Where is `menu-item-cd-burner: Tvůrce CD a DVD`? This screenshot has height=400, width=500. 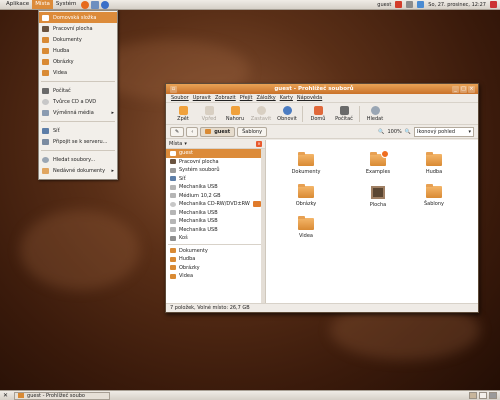 menu-item-cd-burner: Tvůrce CD a DVD is located at coordinates (78, 101).